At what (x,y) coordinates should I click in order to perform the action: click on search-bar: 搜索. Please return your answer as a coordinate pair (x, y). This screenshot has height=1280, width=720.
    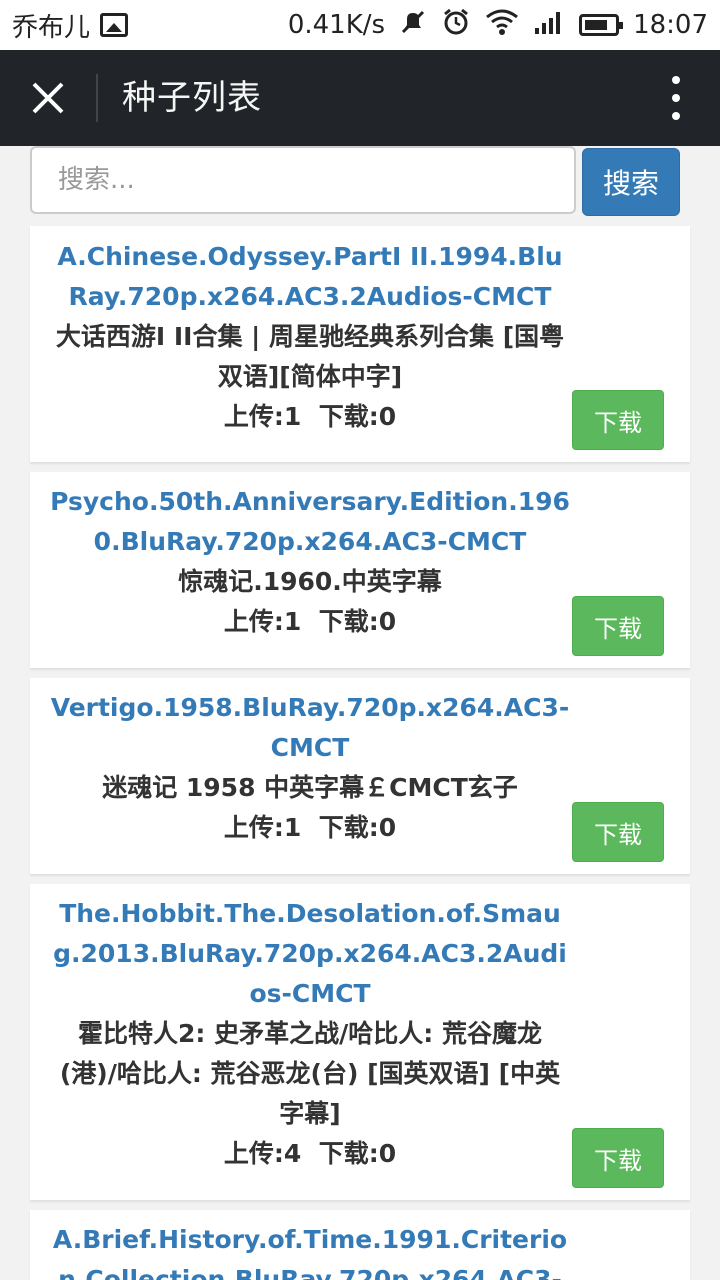
    Looking at the image, I should click on (360, 181).